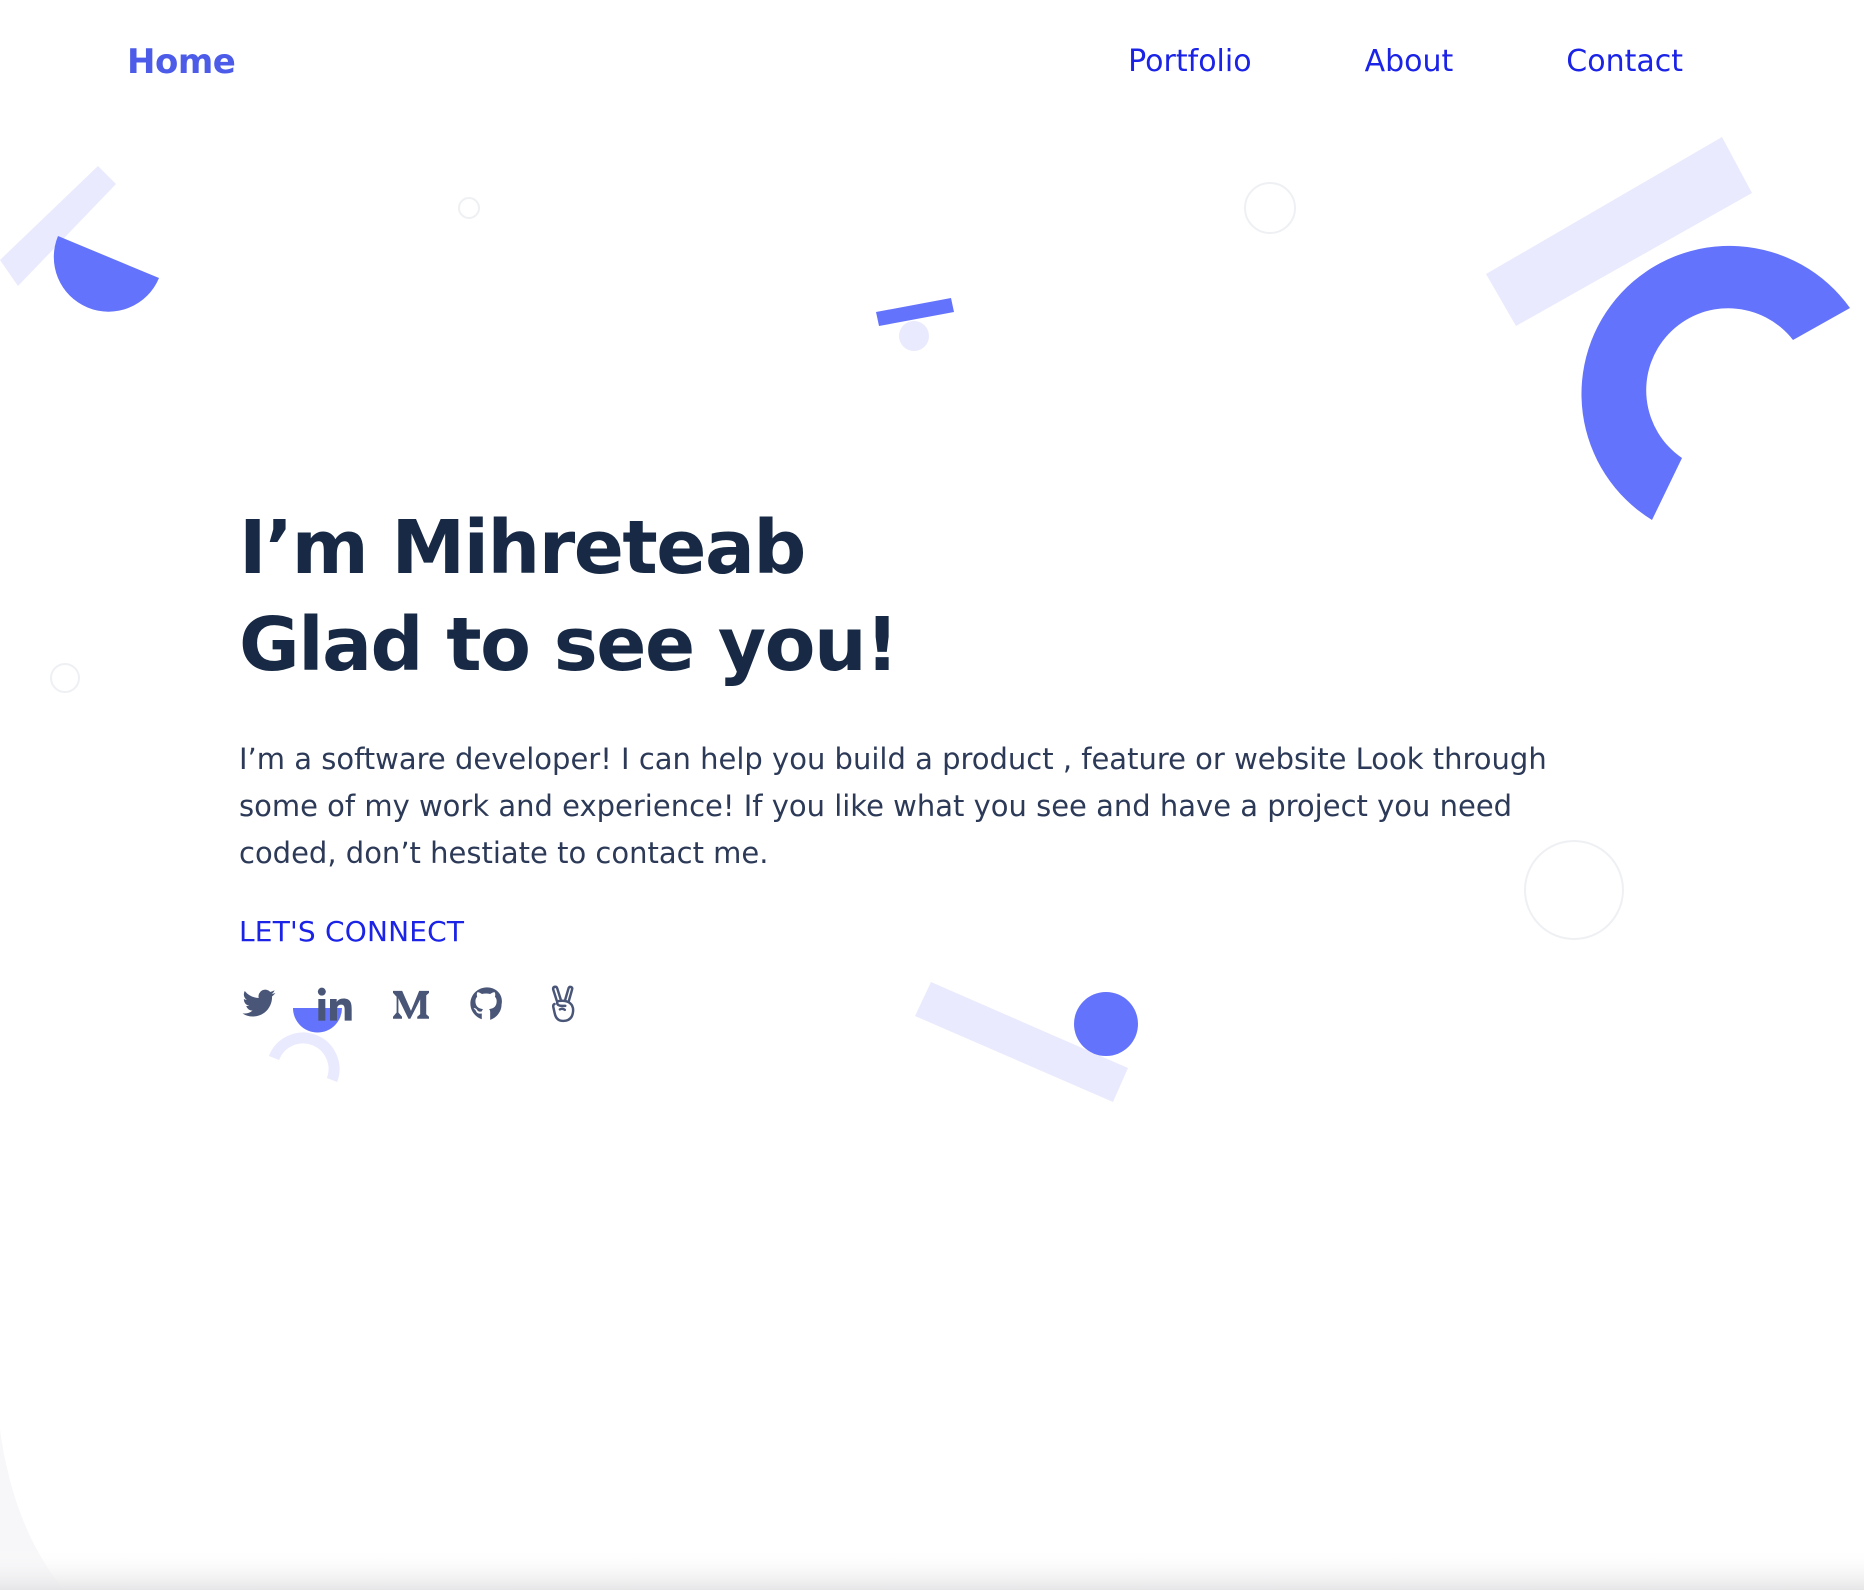 This screenshot has height=1590, width=1864. What do you see at coordinates (304, 1057) in the screenshot?
I see `decor-arc-small` at bounding box center [304, 1057].